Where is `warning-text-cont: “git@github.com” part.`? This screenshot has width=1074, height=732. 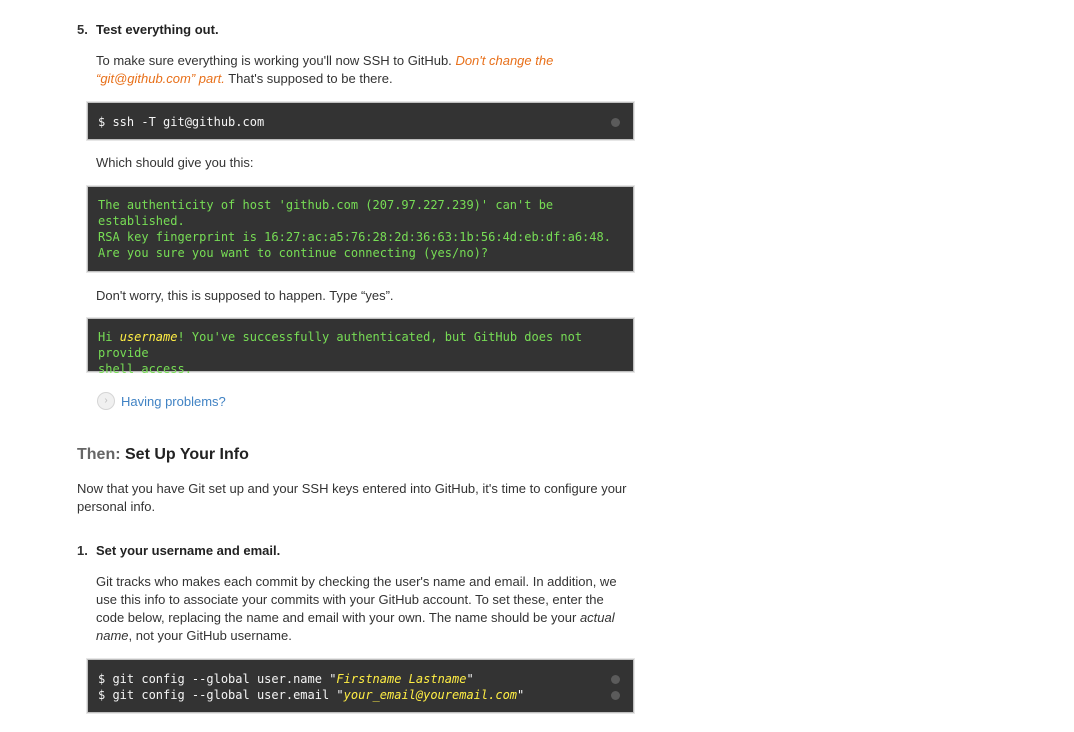 warning-text-cont: “git@github.com” part. is located at coordinates (160, 78).